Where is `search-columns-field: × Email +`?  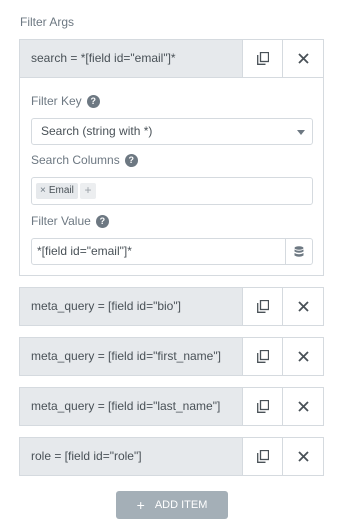 search-columns-field: × Email + is located at coordinates (172, 191).